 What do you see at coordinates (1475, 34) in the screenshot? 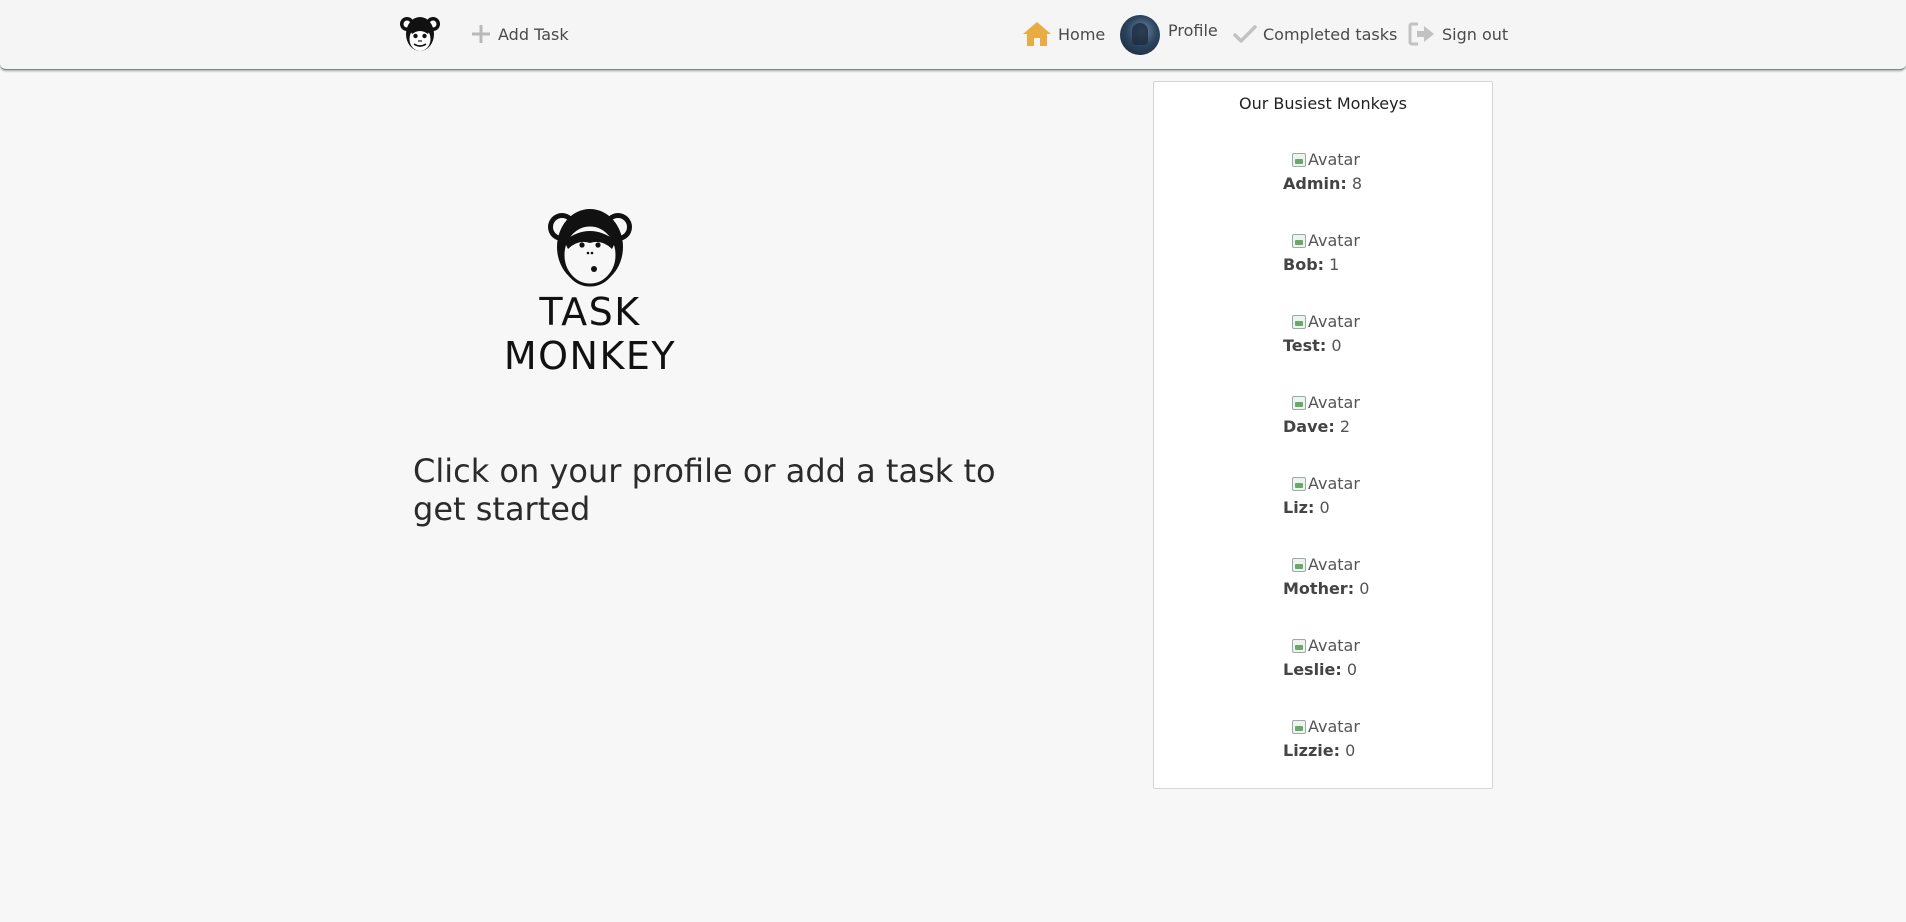
I see `sign-out-label: Sign out` at bounding box center [1475, 34].